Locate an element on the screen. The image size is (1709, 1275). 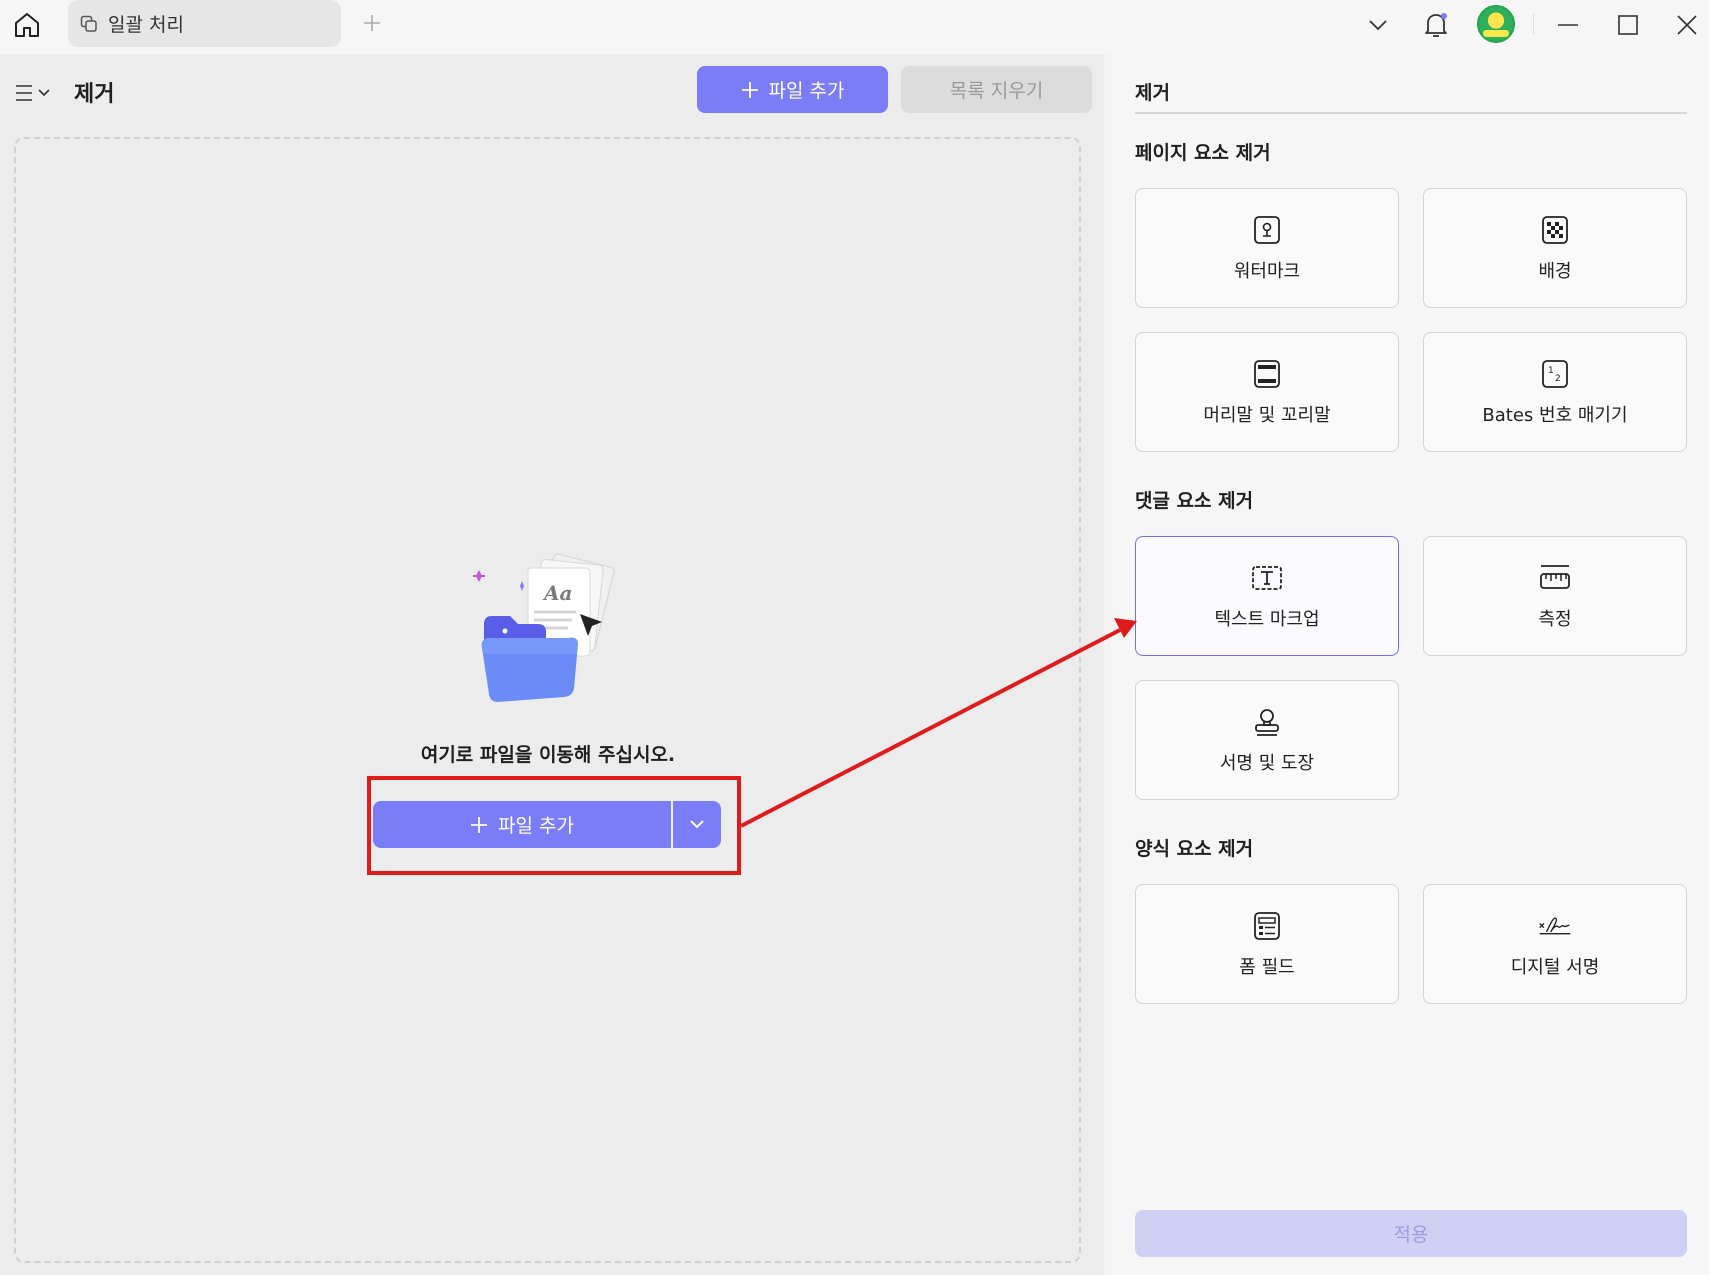
bell-icon is located at coordinates (1436, 25).